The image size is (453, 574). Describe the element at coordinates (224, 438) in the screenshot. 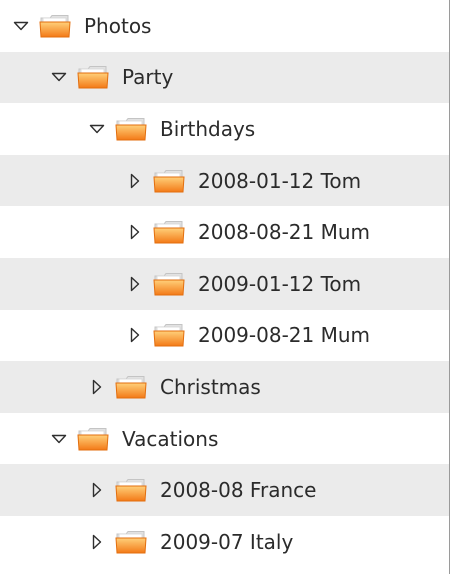

I see `tree-row-vacations: Vacations` at that location.